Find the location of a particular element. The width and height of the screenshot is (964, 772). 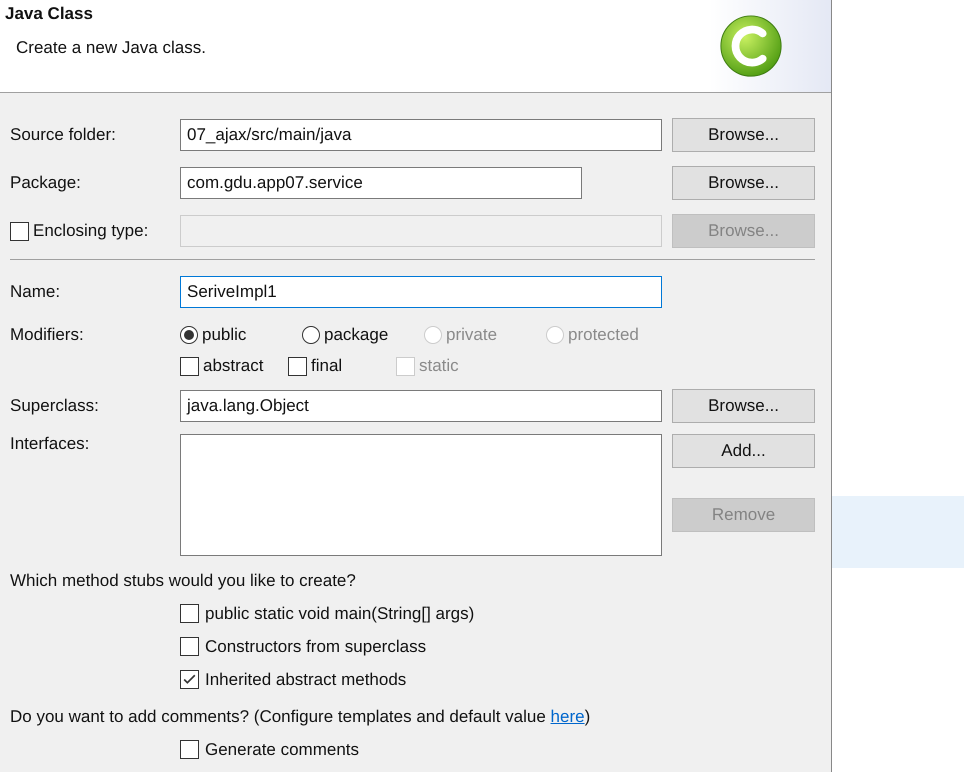

radio-label: public is located at coordinates (224, 335).